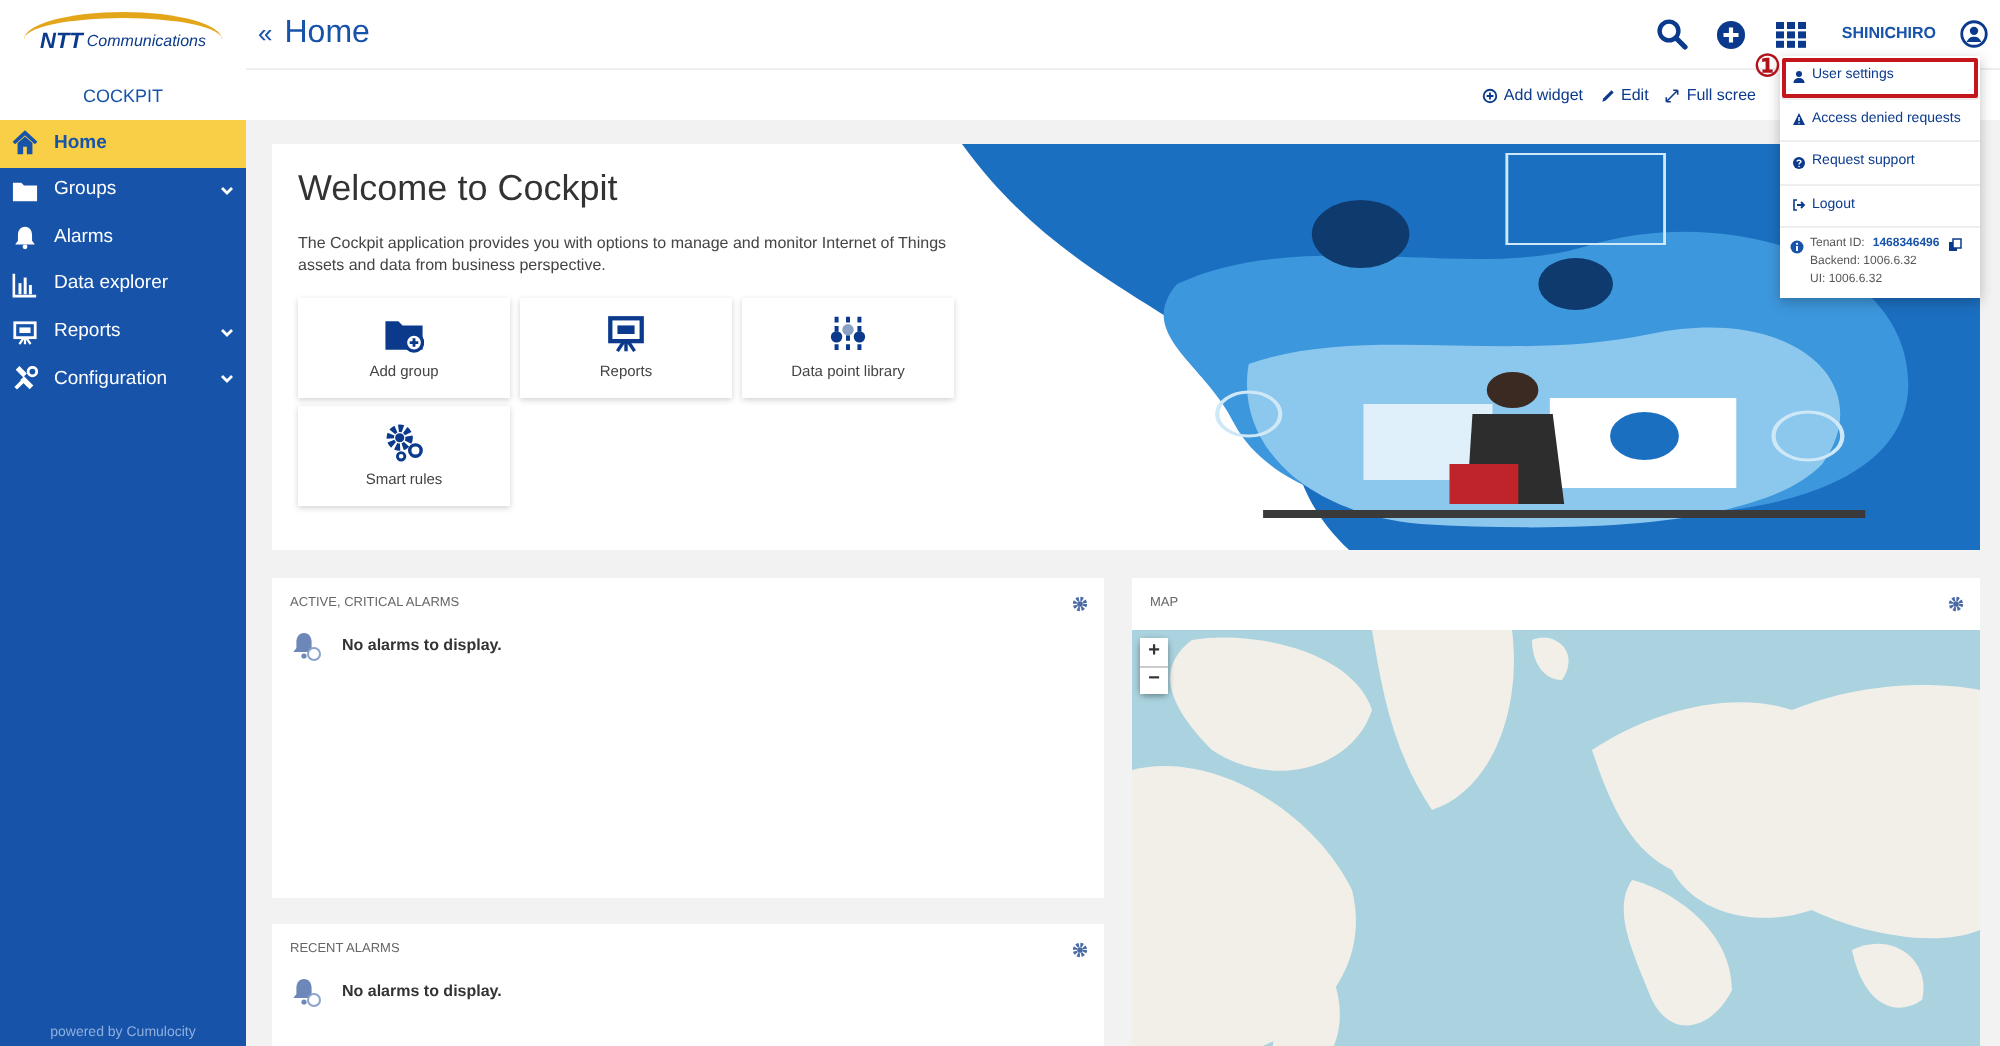 The width and height of the screenshot is (2000, 1046). Describe the element at coordinates (1607, 95) in the screenshot. I see `pencil-icon` at that location.